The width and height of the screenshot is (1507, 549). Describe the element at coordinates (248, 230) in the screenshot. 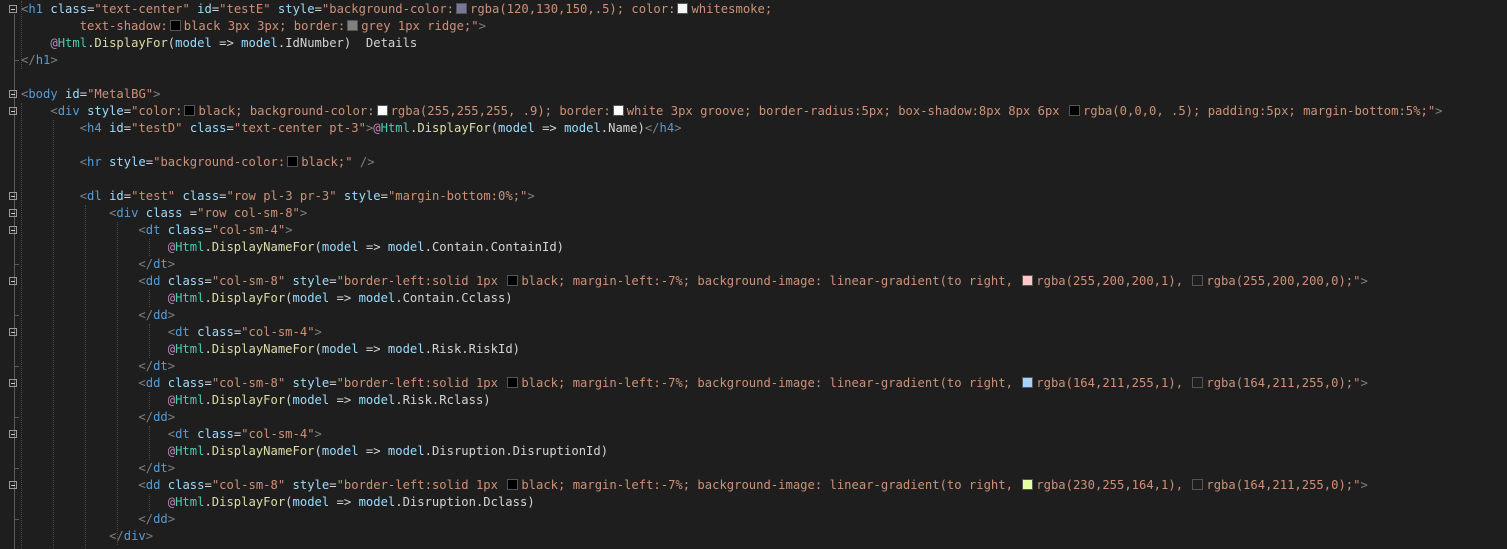

I see `code-token: "col-sm-4"` at that location.